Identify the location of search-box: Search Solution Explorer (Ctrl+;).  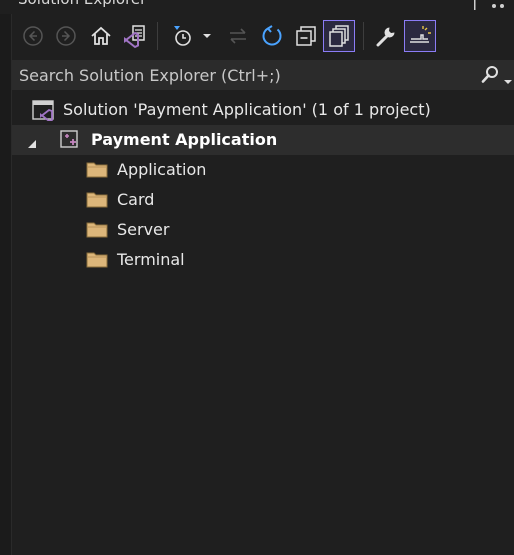
(263, 75).